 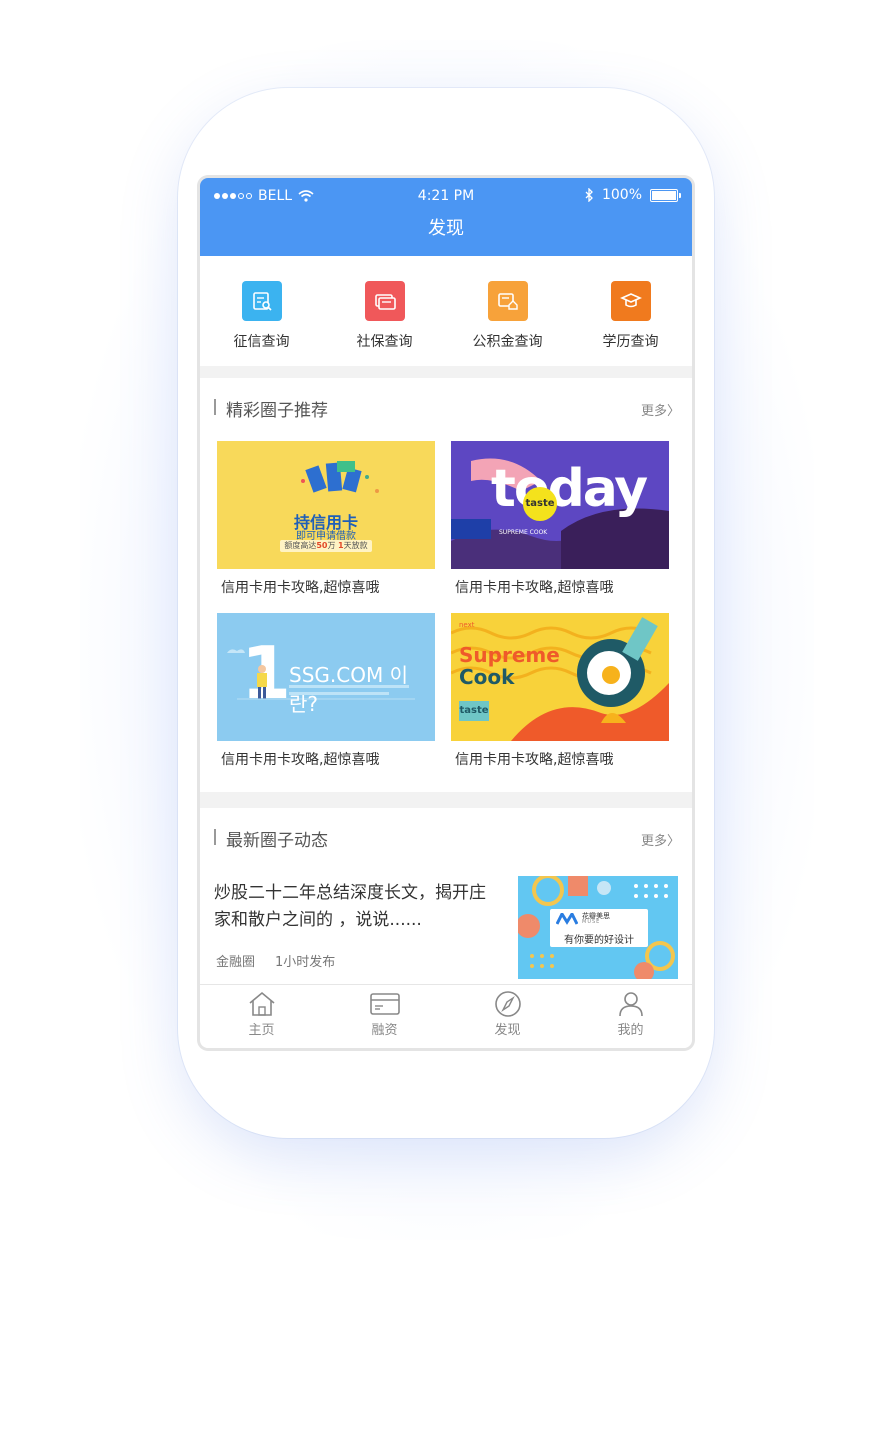 I want to click on news-tag: 金融圈, so click(x=236, y=962).